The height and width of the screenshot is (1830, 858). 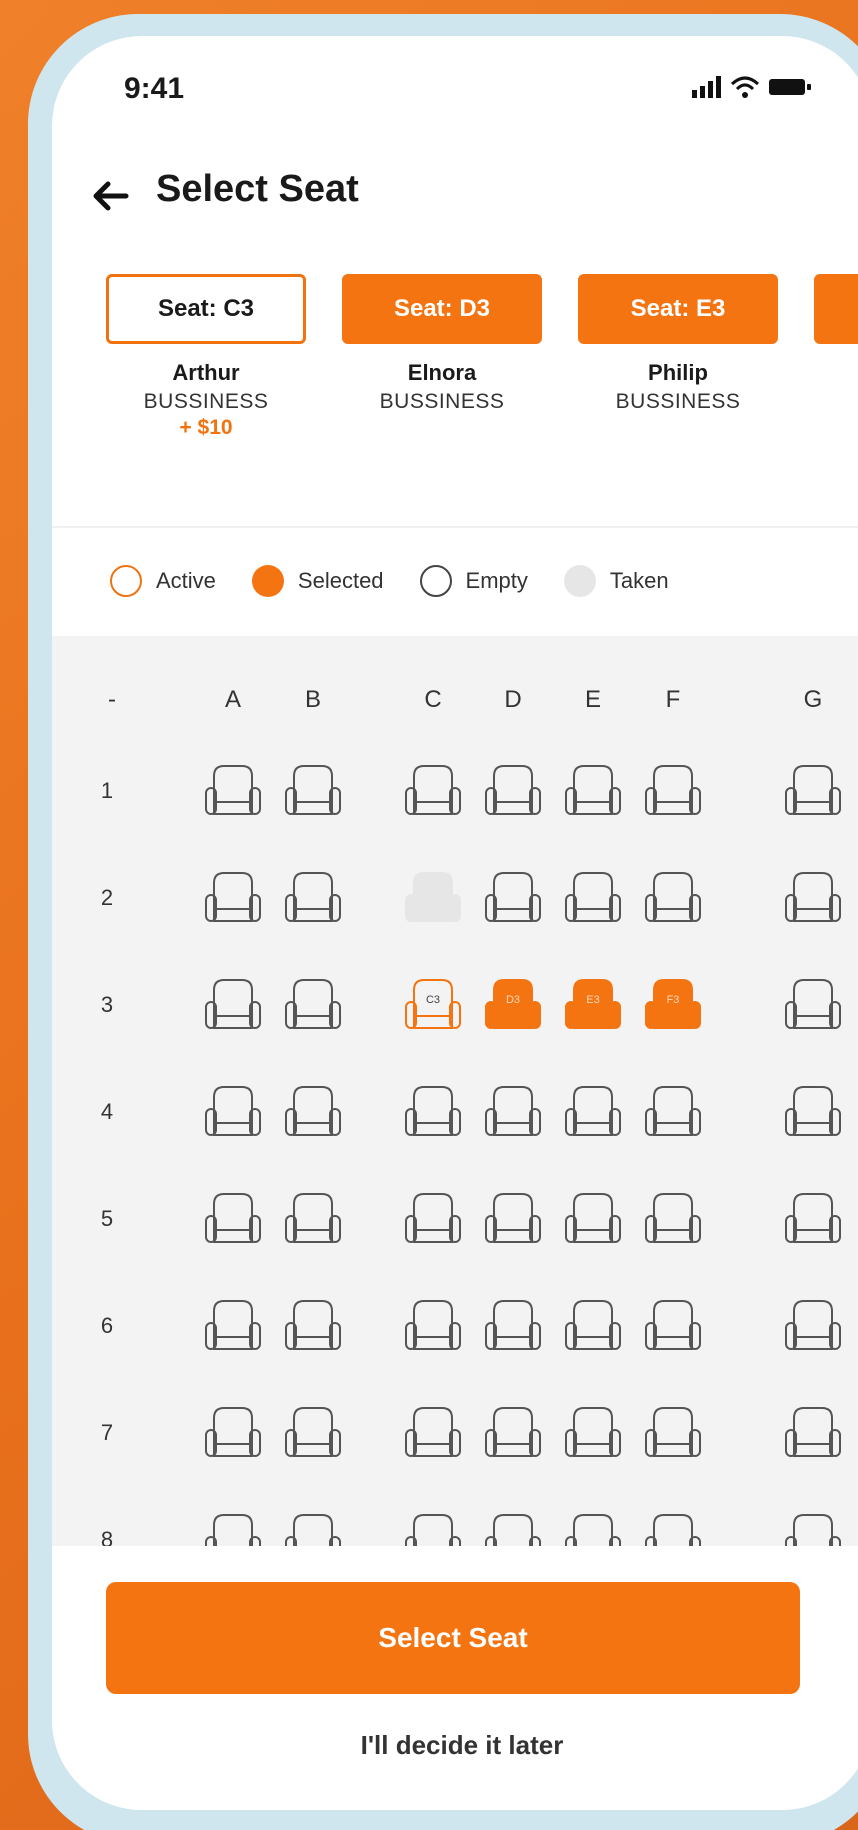 What do you see at coordinates (110, 196) in the screenshot?
I see `back-arrow-icon` at bounding box center [110, 196].